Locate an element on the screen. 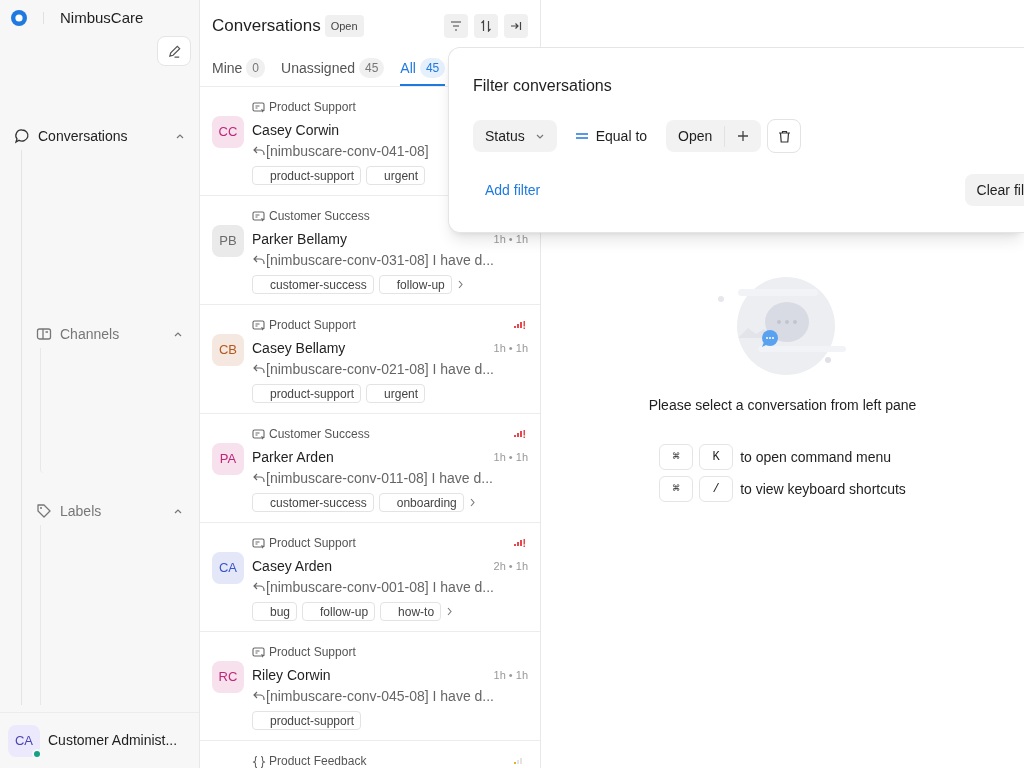 The image size is (1024, 768). filter-icon is located at coordinates (456, 26).